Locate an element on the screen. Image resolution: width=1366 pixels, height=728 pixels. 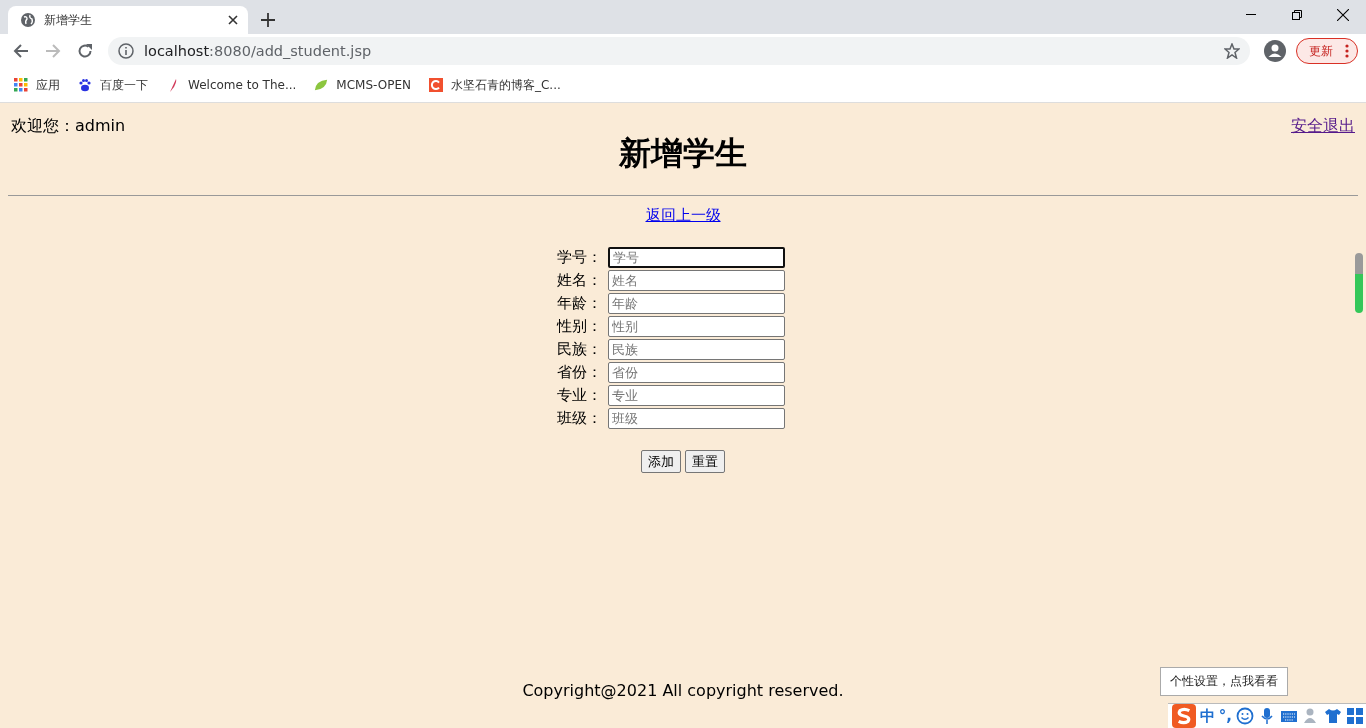
paw-icon is located at coordinates (85, 85).